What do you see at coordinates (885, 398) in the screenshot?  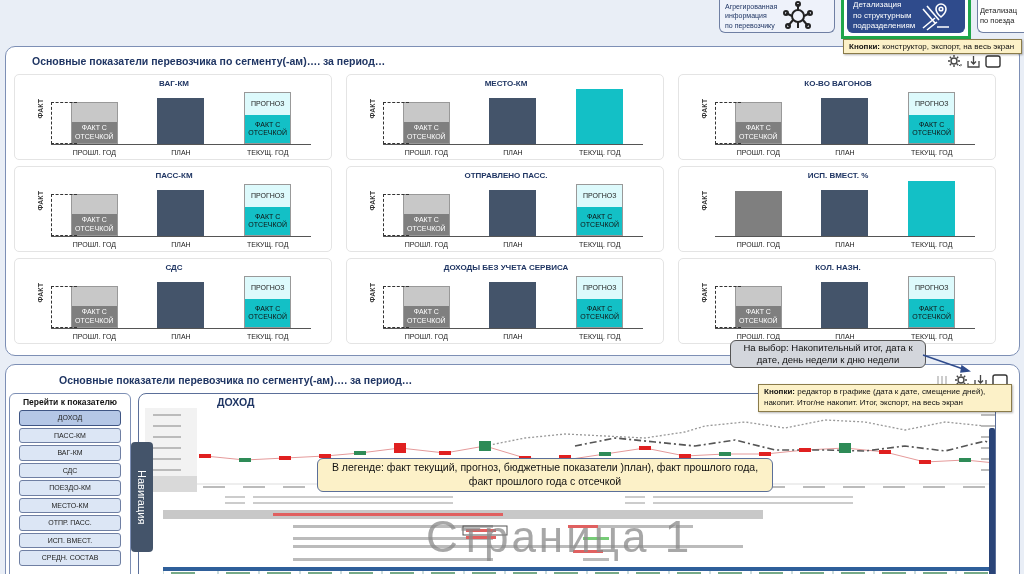 I see `tooltip: Кнопки: редактор в графике (дата к дате, смещение дней), накопит. Итог/не накопит. Итог, экспорт, на весь экран` at bounding box center [885, 398].